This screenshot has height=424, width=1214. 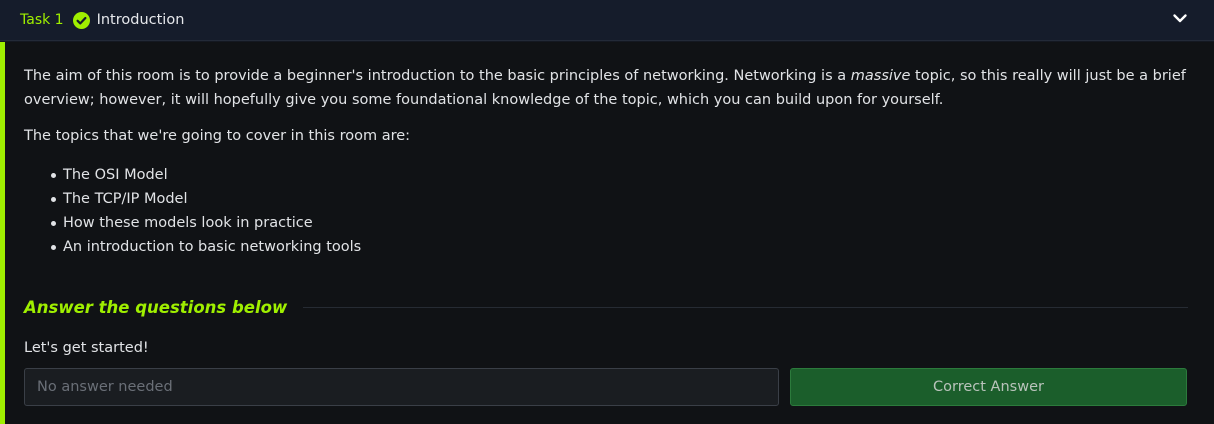 I want to click on questions-heading: Answer the questions below, so click(x=156, y=307).